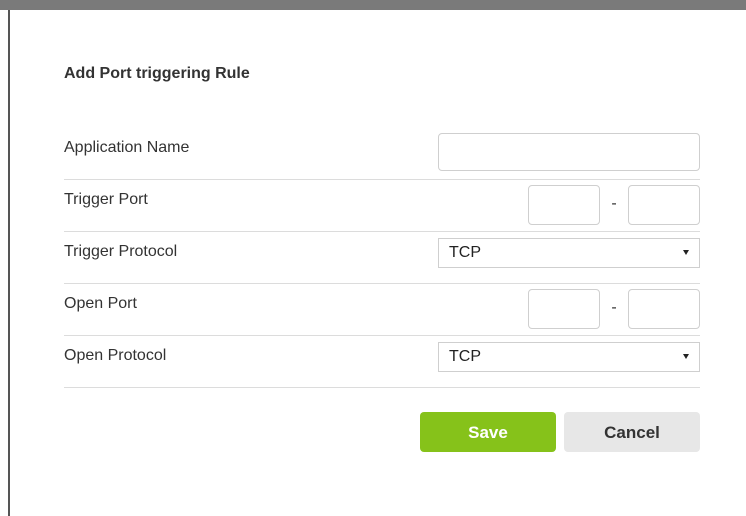  I want to click on trigger-port-start-input, so click(564, 205).